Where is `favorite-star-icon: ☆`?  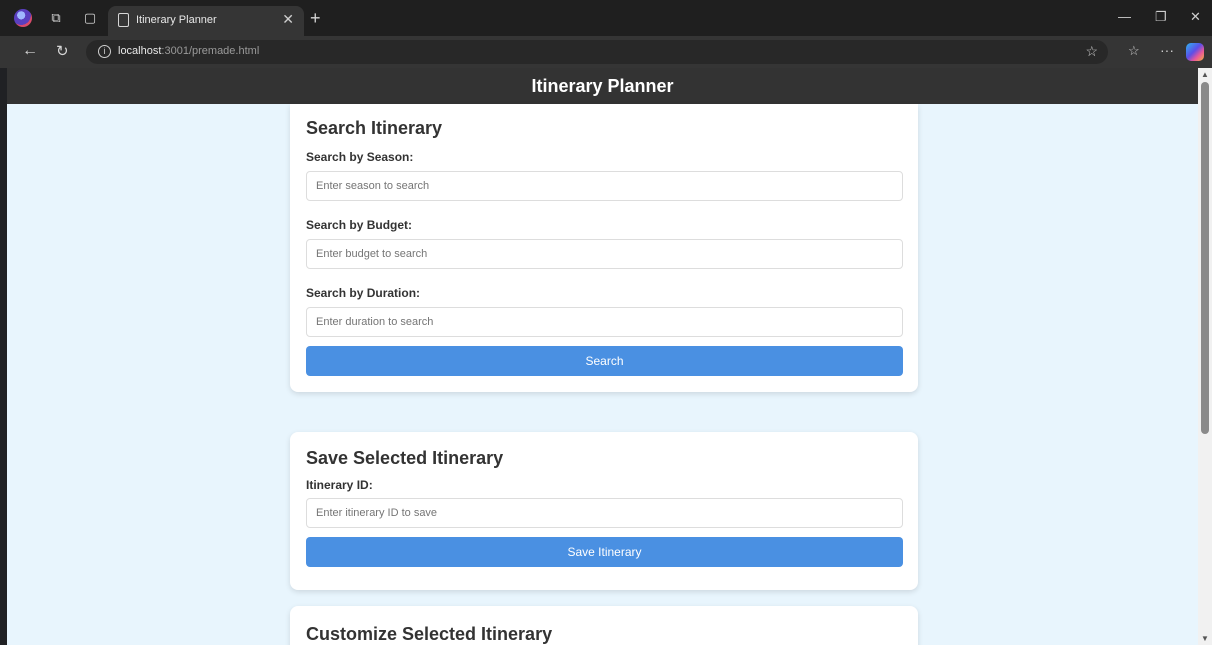 favorite-star-icon: ☆ is located at coordinates (1091, 51).